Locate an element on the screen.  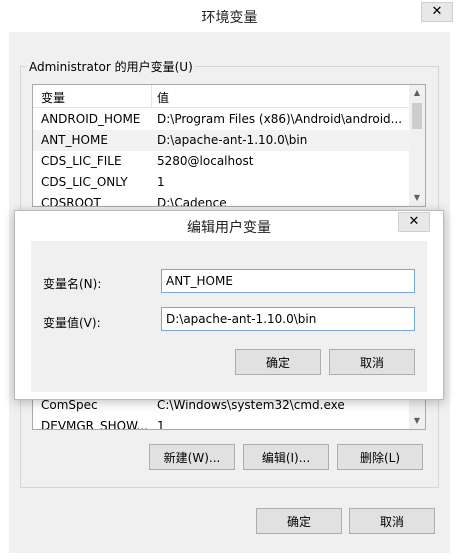
variable-name: CDS_LIC_ONLY is located at coordinates (84, 182).